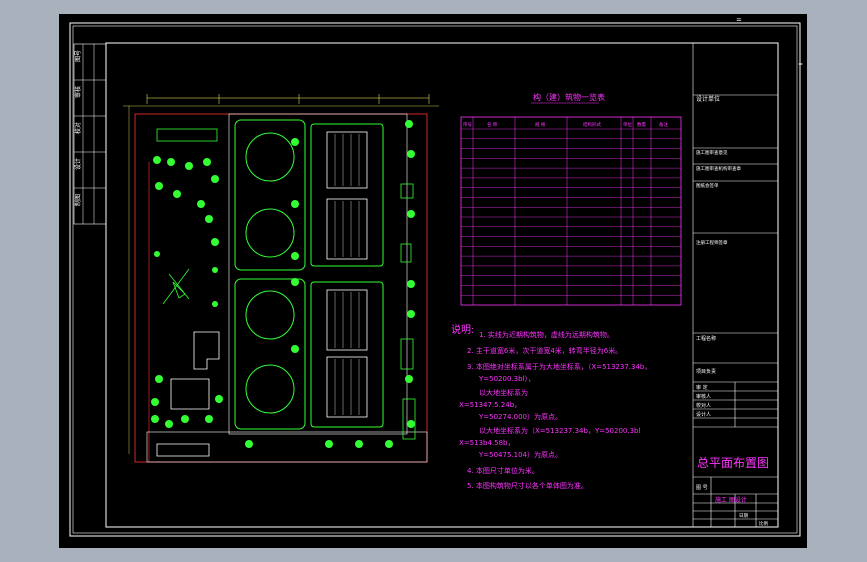 This screenshot has height=562, width=867. I want to click on unit-hatching, so click(347, 274).